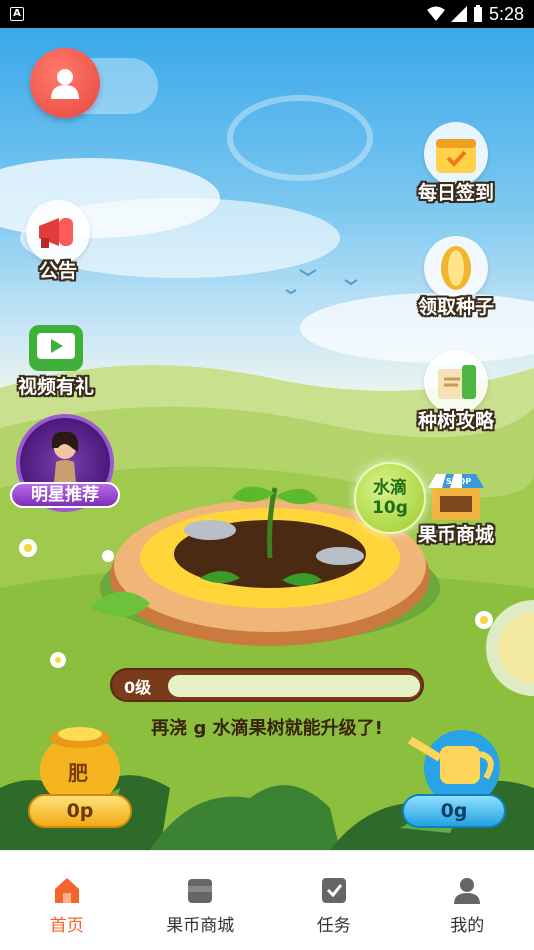  Describe the element at coordinates (390, 488) in the screenshot. I see `water-badge-label: 水滴` at that location.